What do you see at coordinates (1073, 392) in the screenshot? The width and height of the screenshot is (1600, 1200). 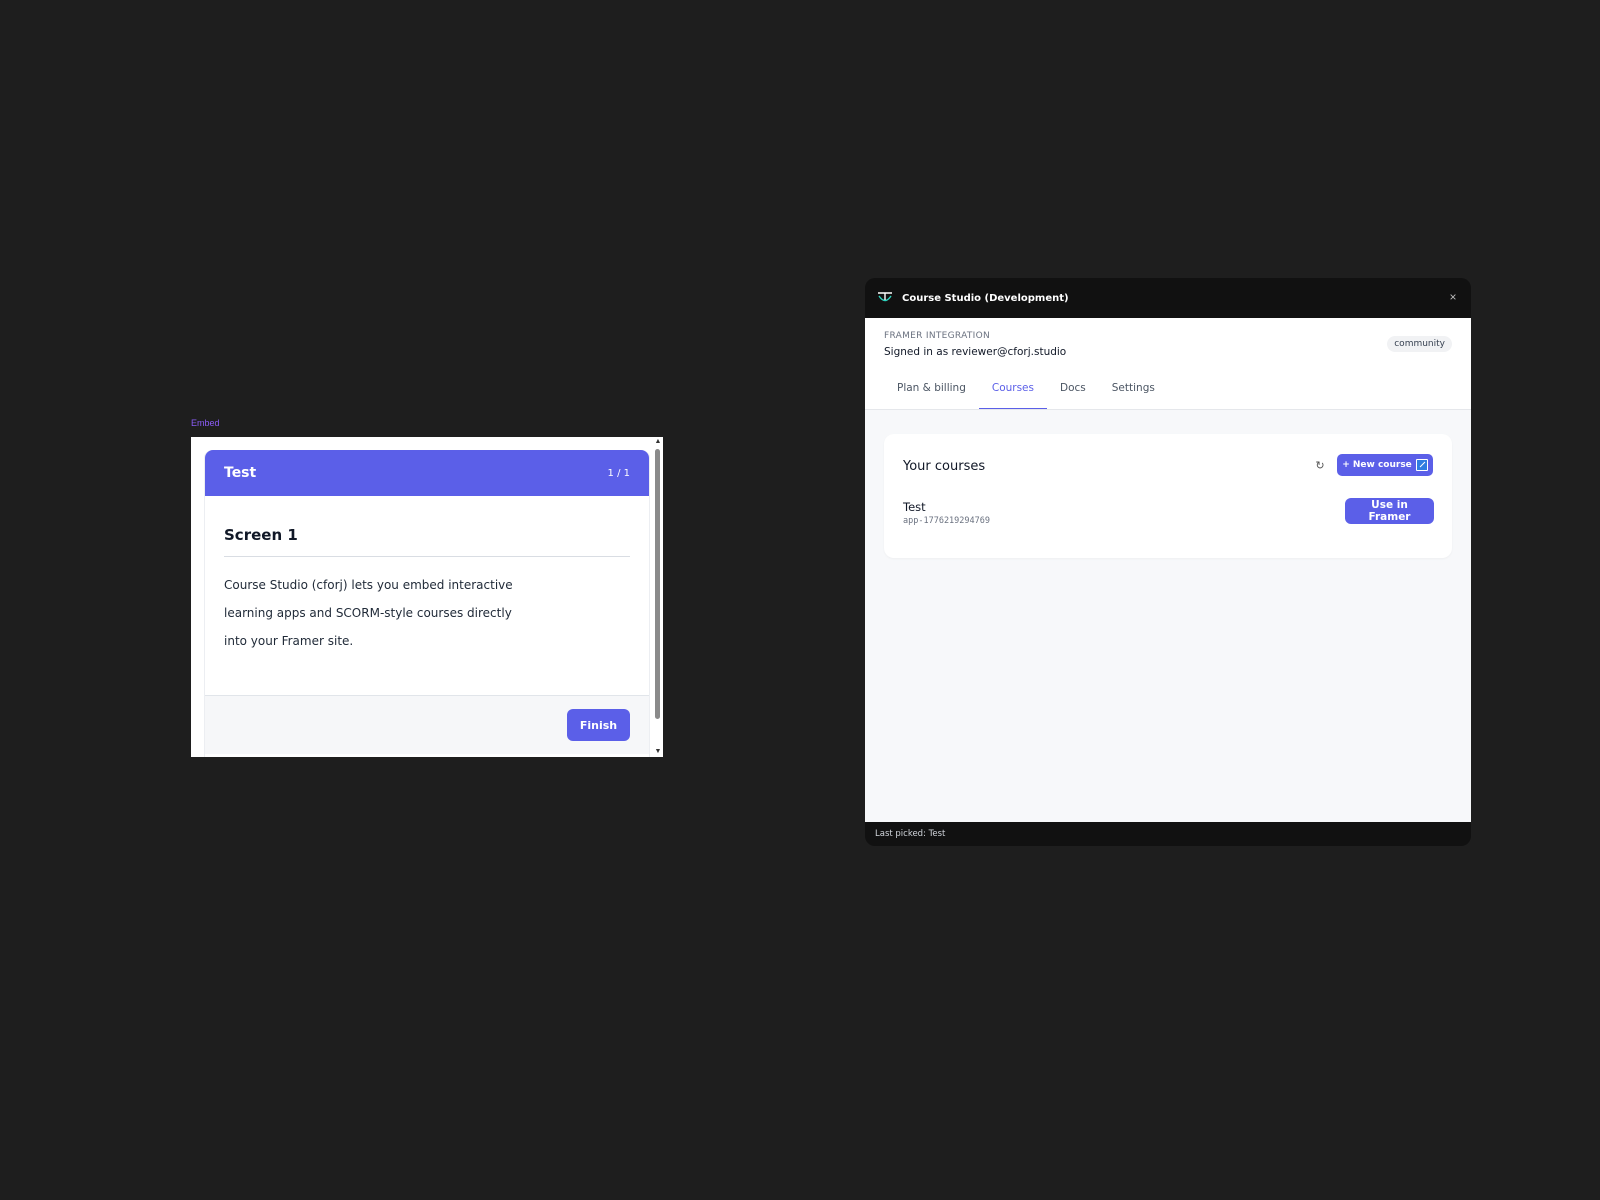 I see `tab-docs: Docs` at bounding box center [1073, 392].